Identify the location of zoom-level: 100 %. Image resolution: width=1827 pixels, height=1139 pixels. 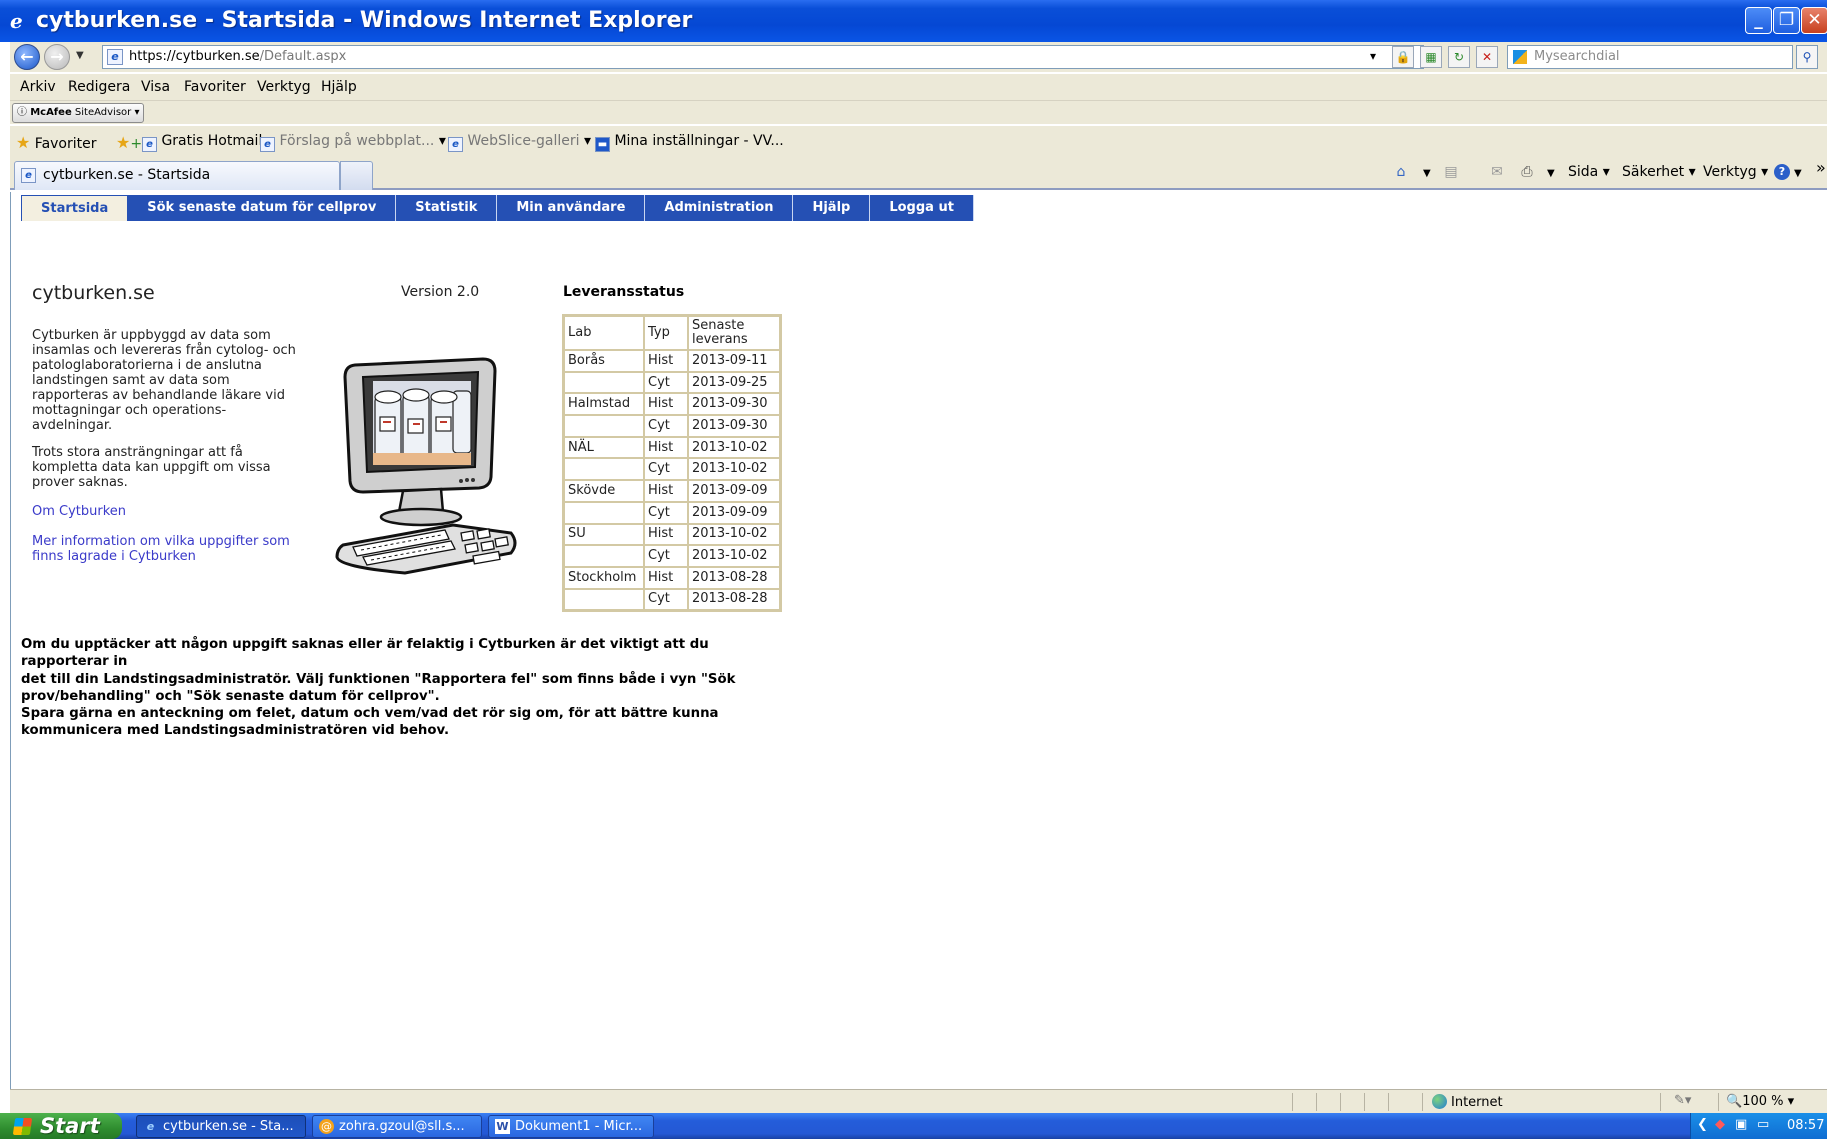
(1763, 1101).